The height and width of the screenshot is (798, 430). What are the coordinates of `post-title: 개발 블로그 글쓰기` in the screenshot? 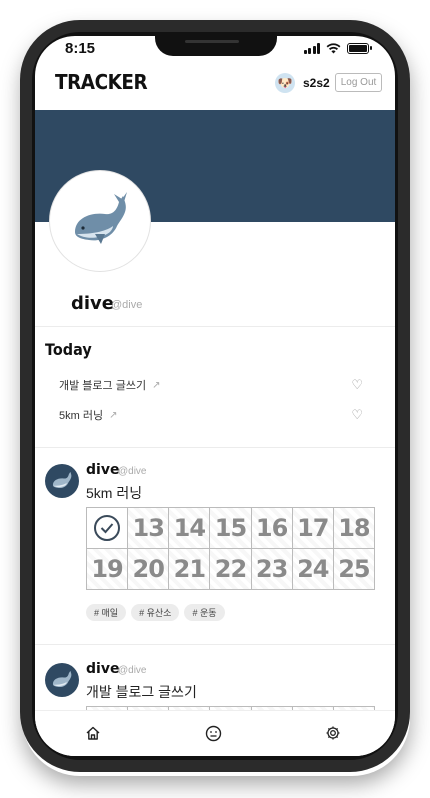 It's located at (141, 692).